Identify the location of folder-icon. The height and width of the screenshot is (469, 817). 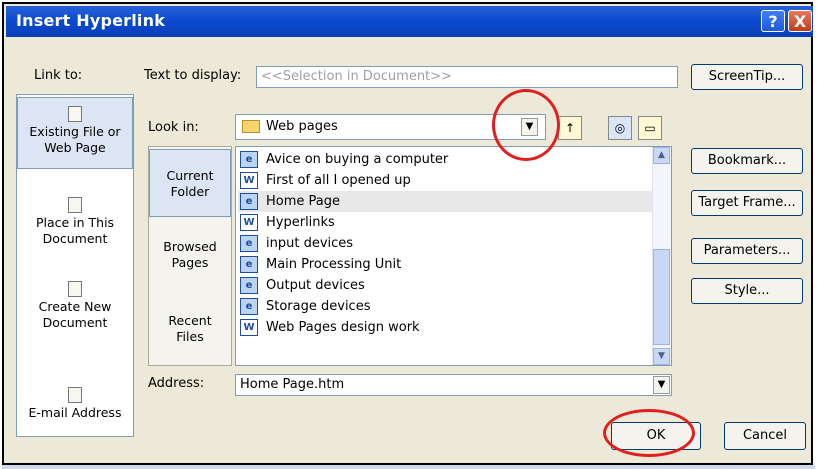
(251, 126).